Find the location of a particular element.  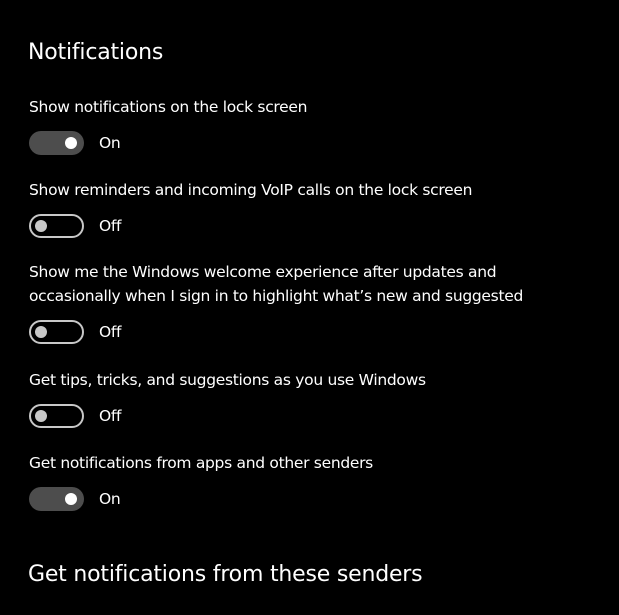

reminders-voip-toggle is located at coordinates (56, 226).